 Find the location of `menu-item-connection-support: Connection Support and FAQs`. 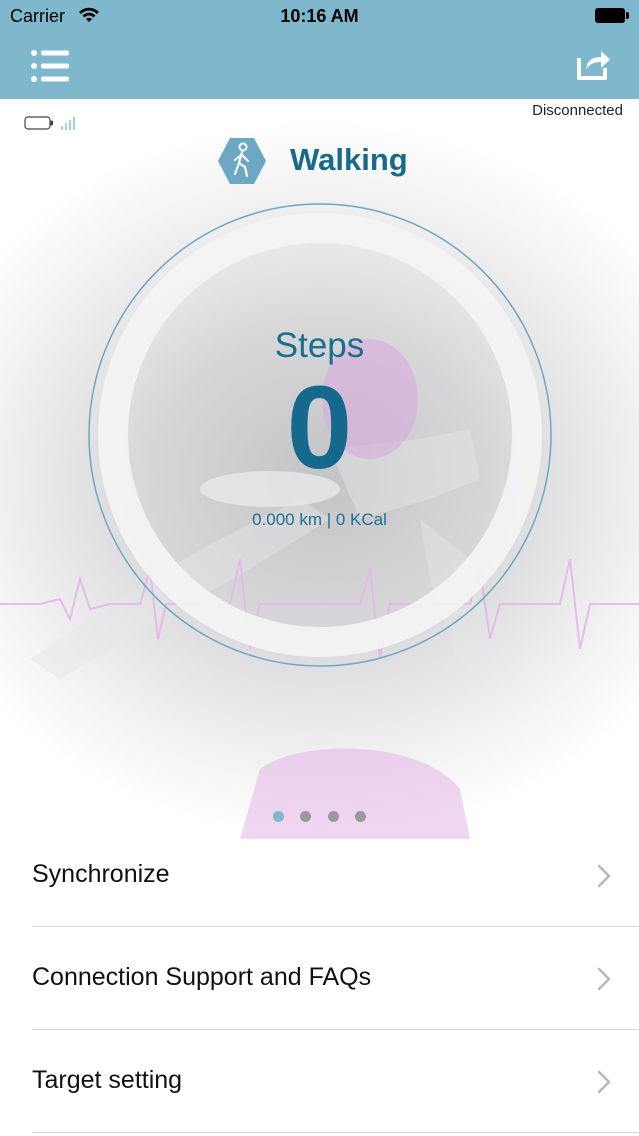

menu-item-connection-support: Connection Support and FAQs is located at coordinates (319, 978).